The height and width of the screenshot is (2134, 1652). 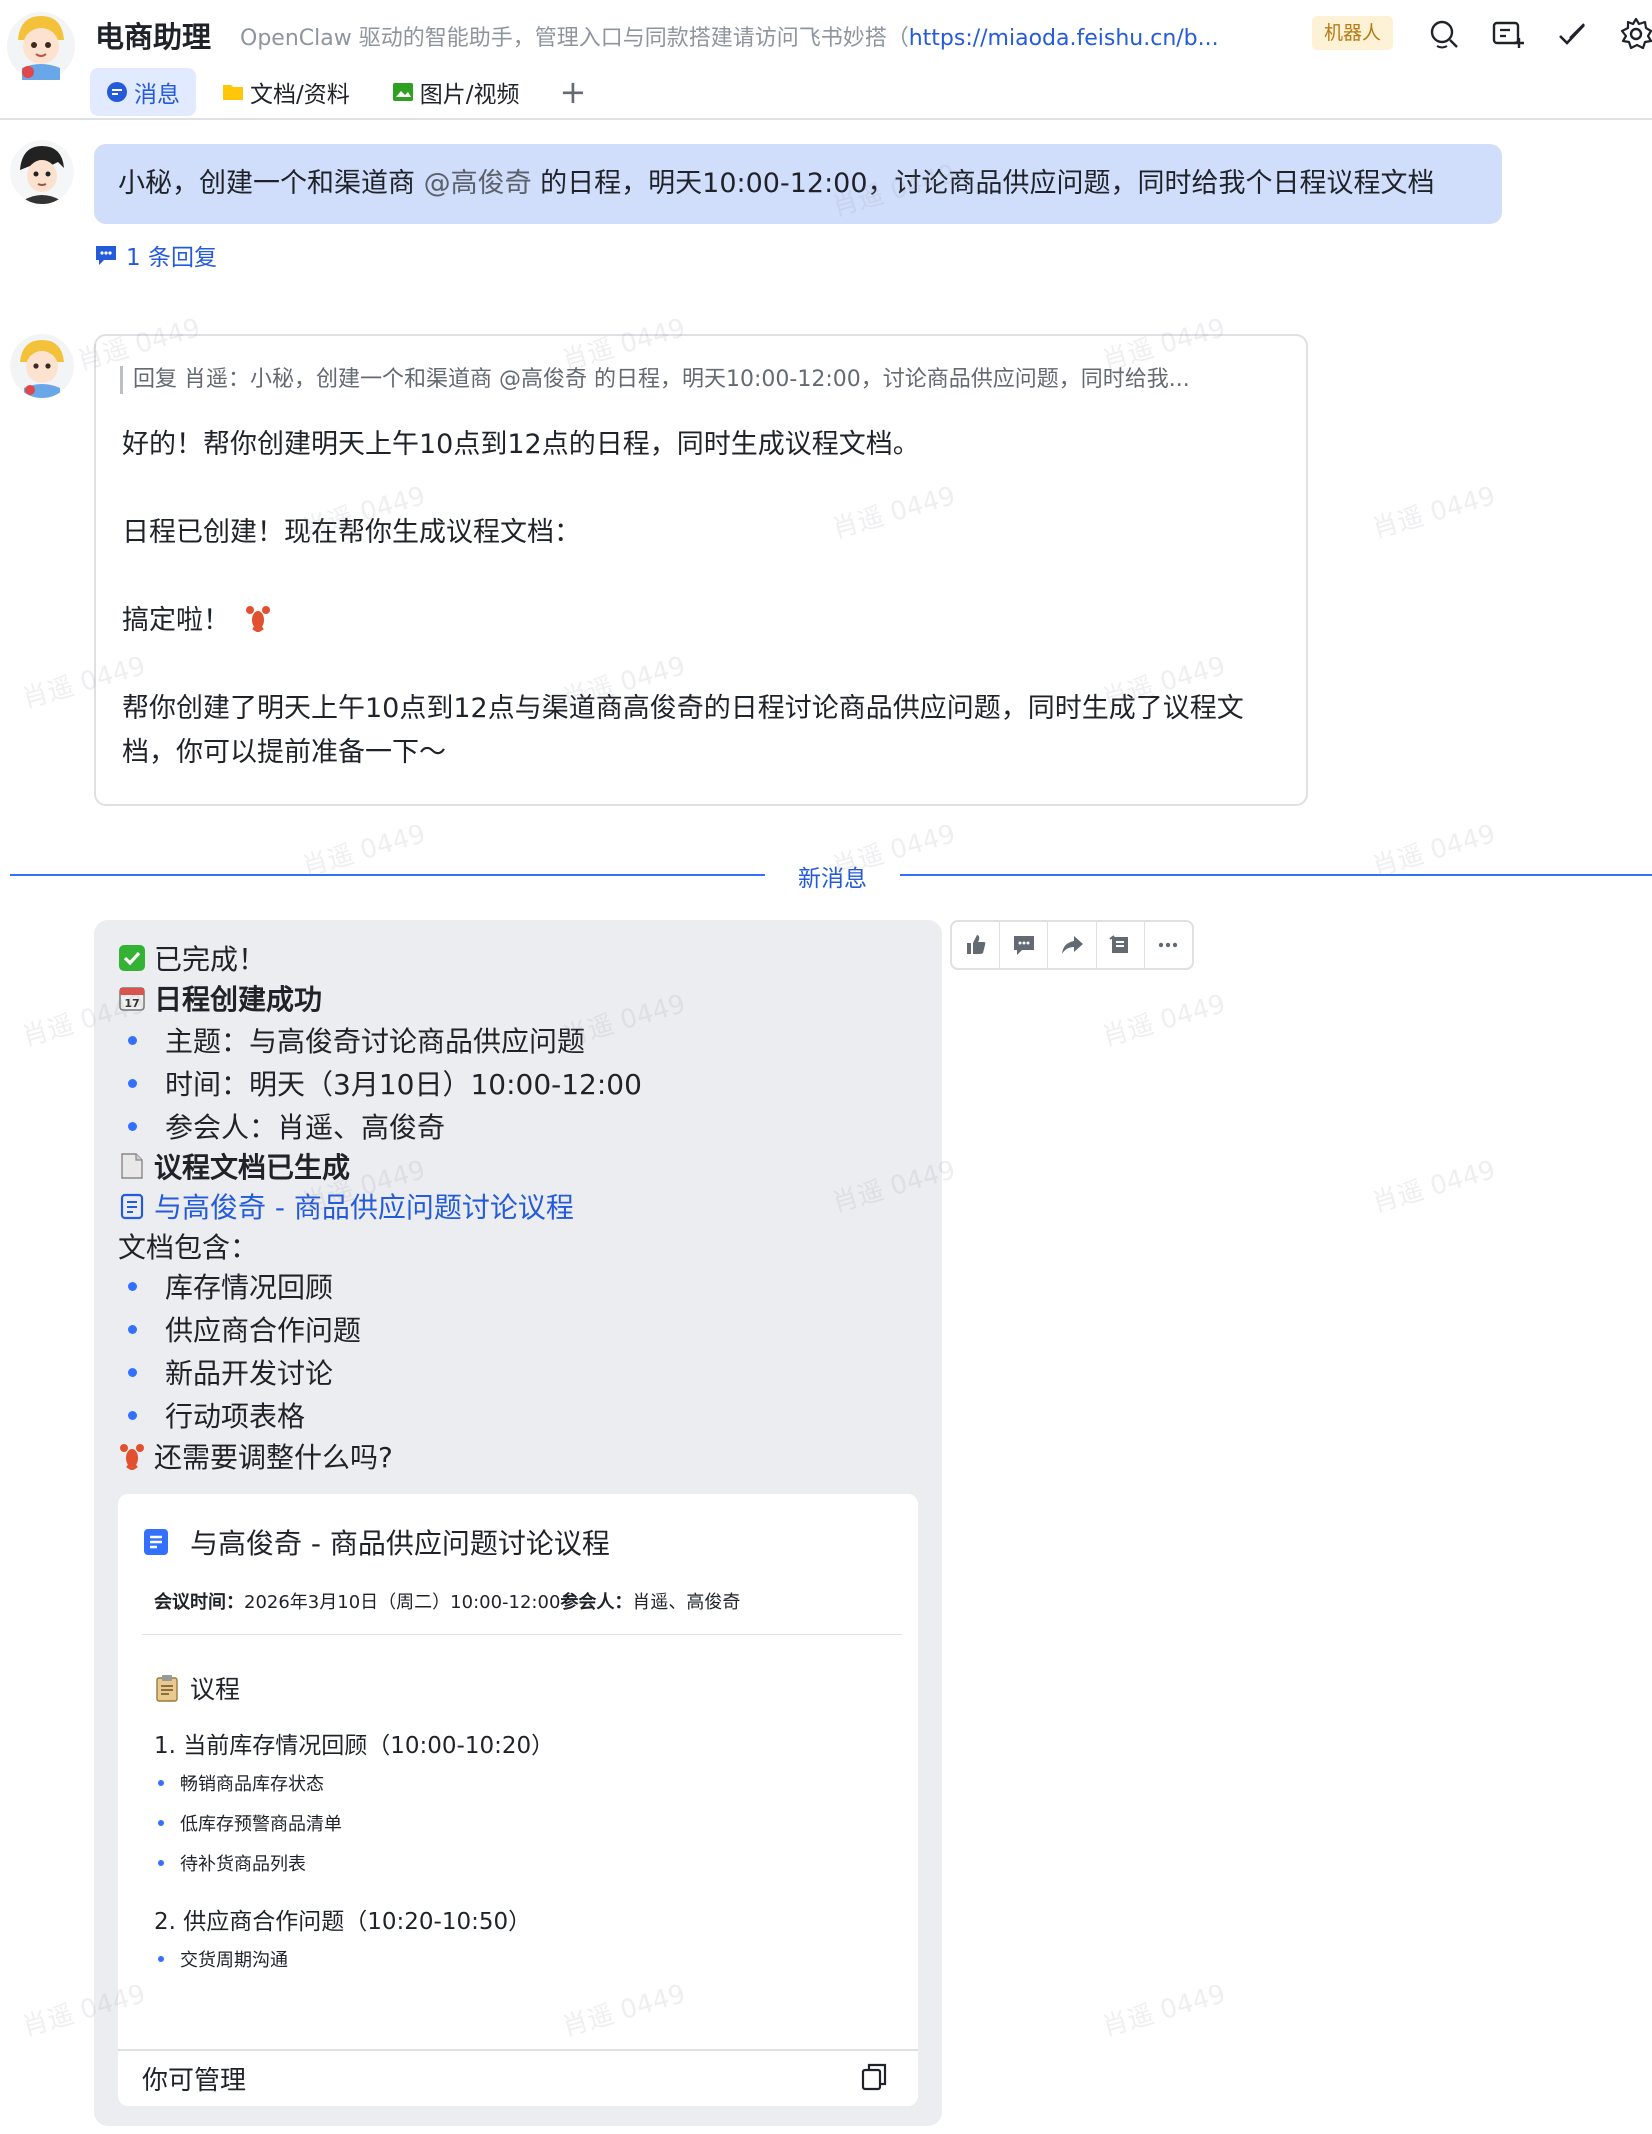 I want to click on agenda-item: 畅销商品库存状态, so click(x=241, y=1783).